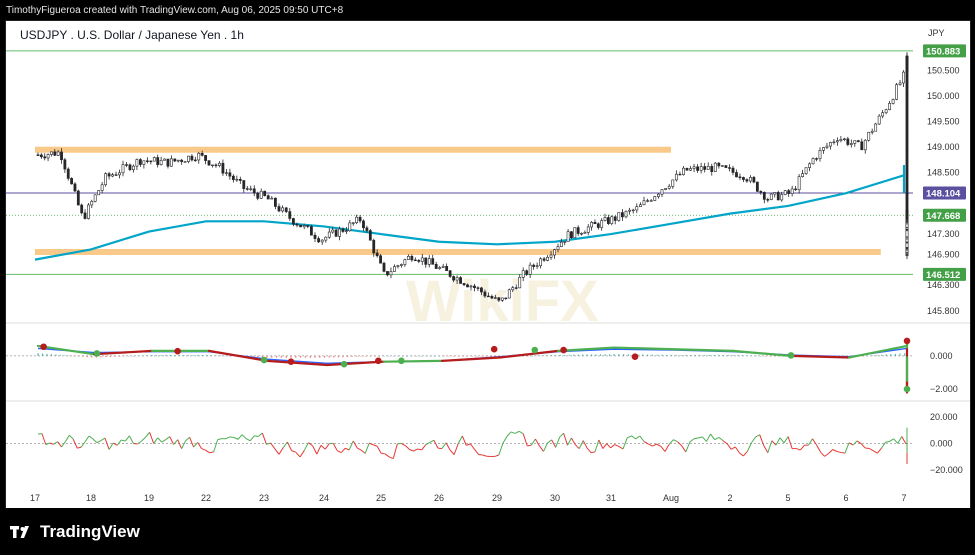  Describe the element at coordinates (671, 498) in the screenshot. I see `x-axis-tick-label: Aug` at that location.